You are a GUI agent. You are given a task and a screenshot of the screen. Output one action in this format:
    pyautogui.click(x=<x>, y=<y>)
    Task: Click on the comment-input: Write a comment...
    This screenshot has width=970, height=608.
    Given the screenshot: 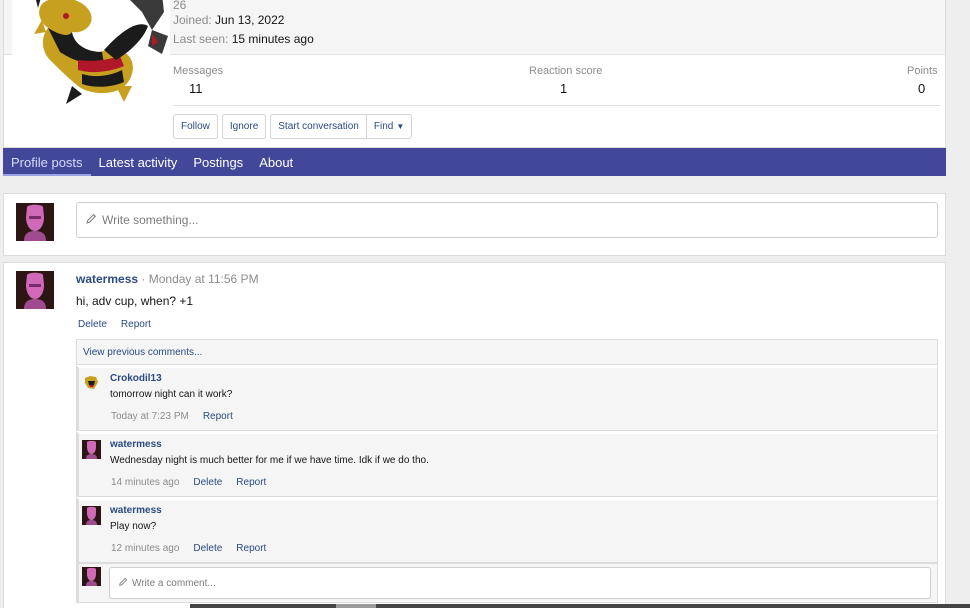 What is the action you would take?
    pyautogui.click(x=520, y=583)
    